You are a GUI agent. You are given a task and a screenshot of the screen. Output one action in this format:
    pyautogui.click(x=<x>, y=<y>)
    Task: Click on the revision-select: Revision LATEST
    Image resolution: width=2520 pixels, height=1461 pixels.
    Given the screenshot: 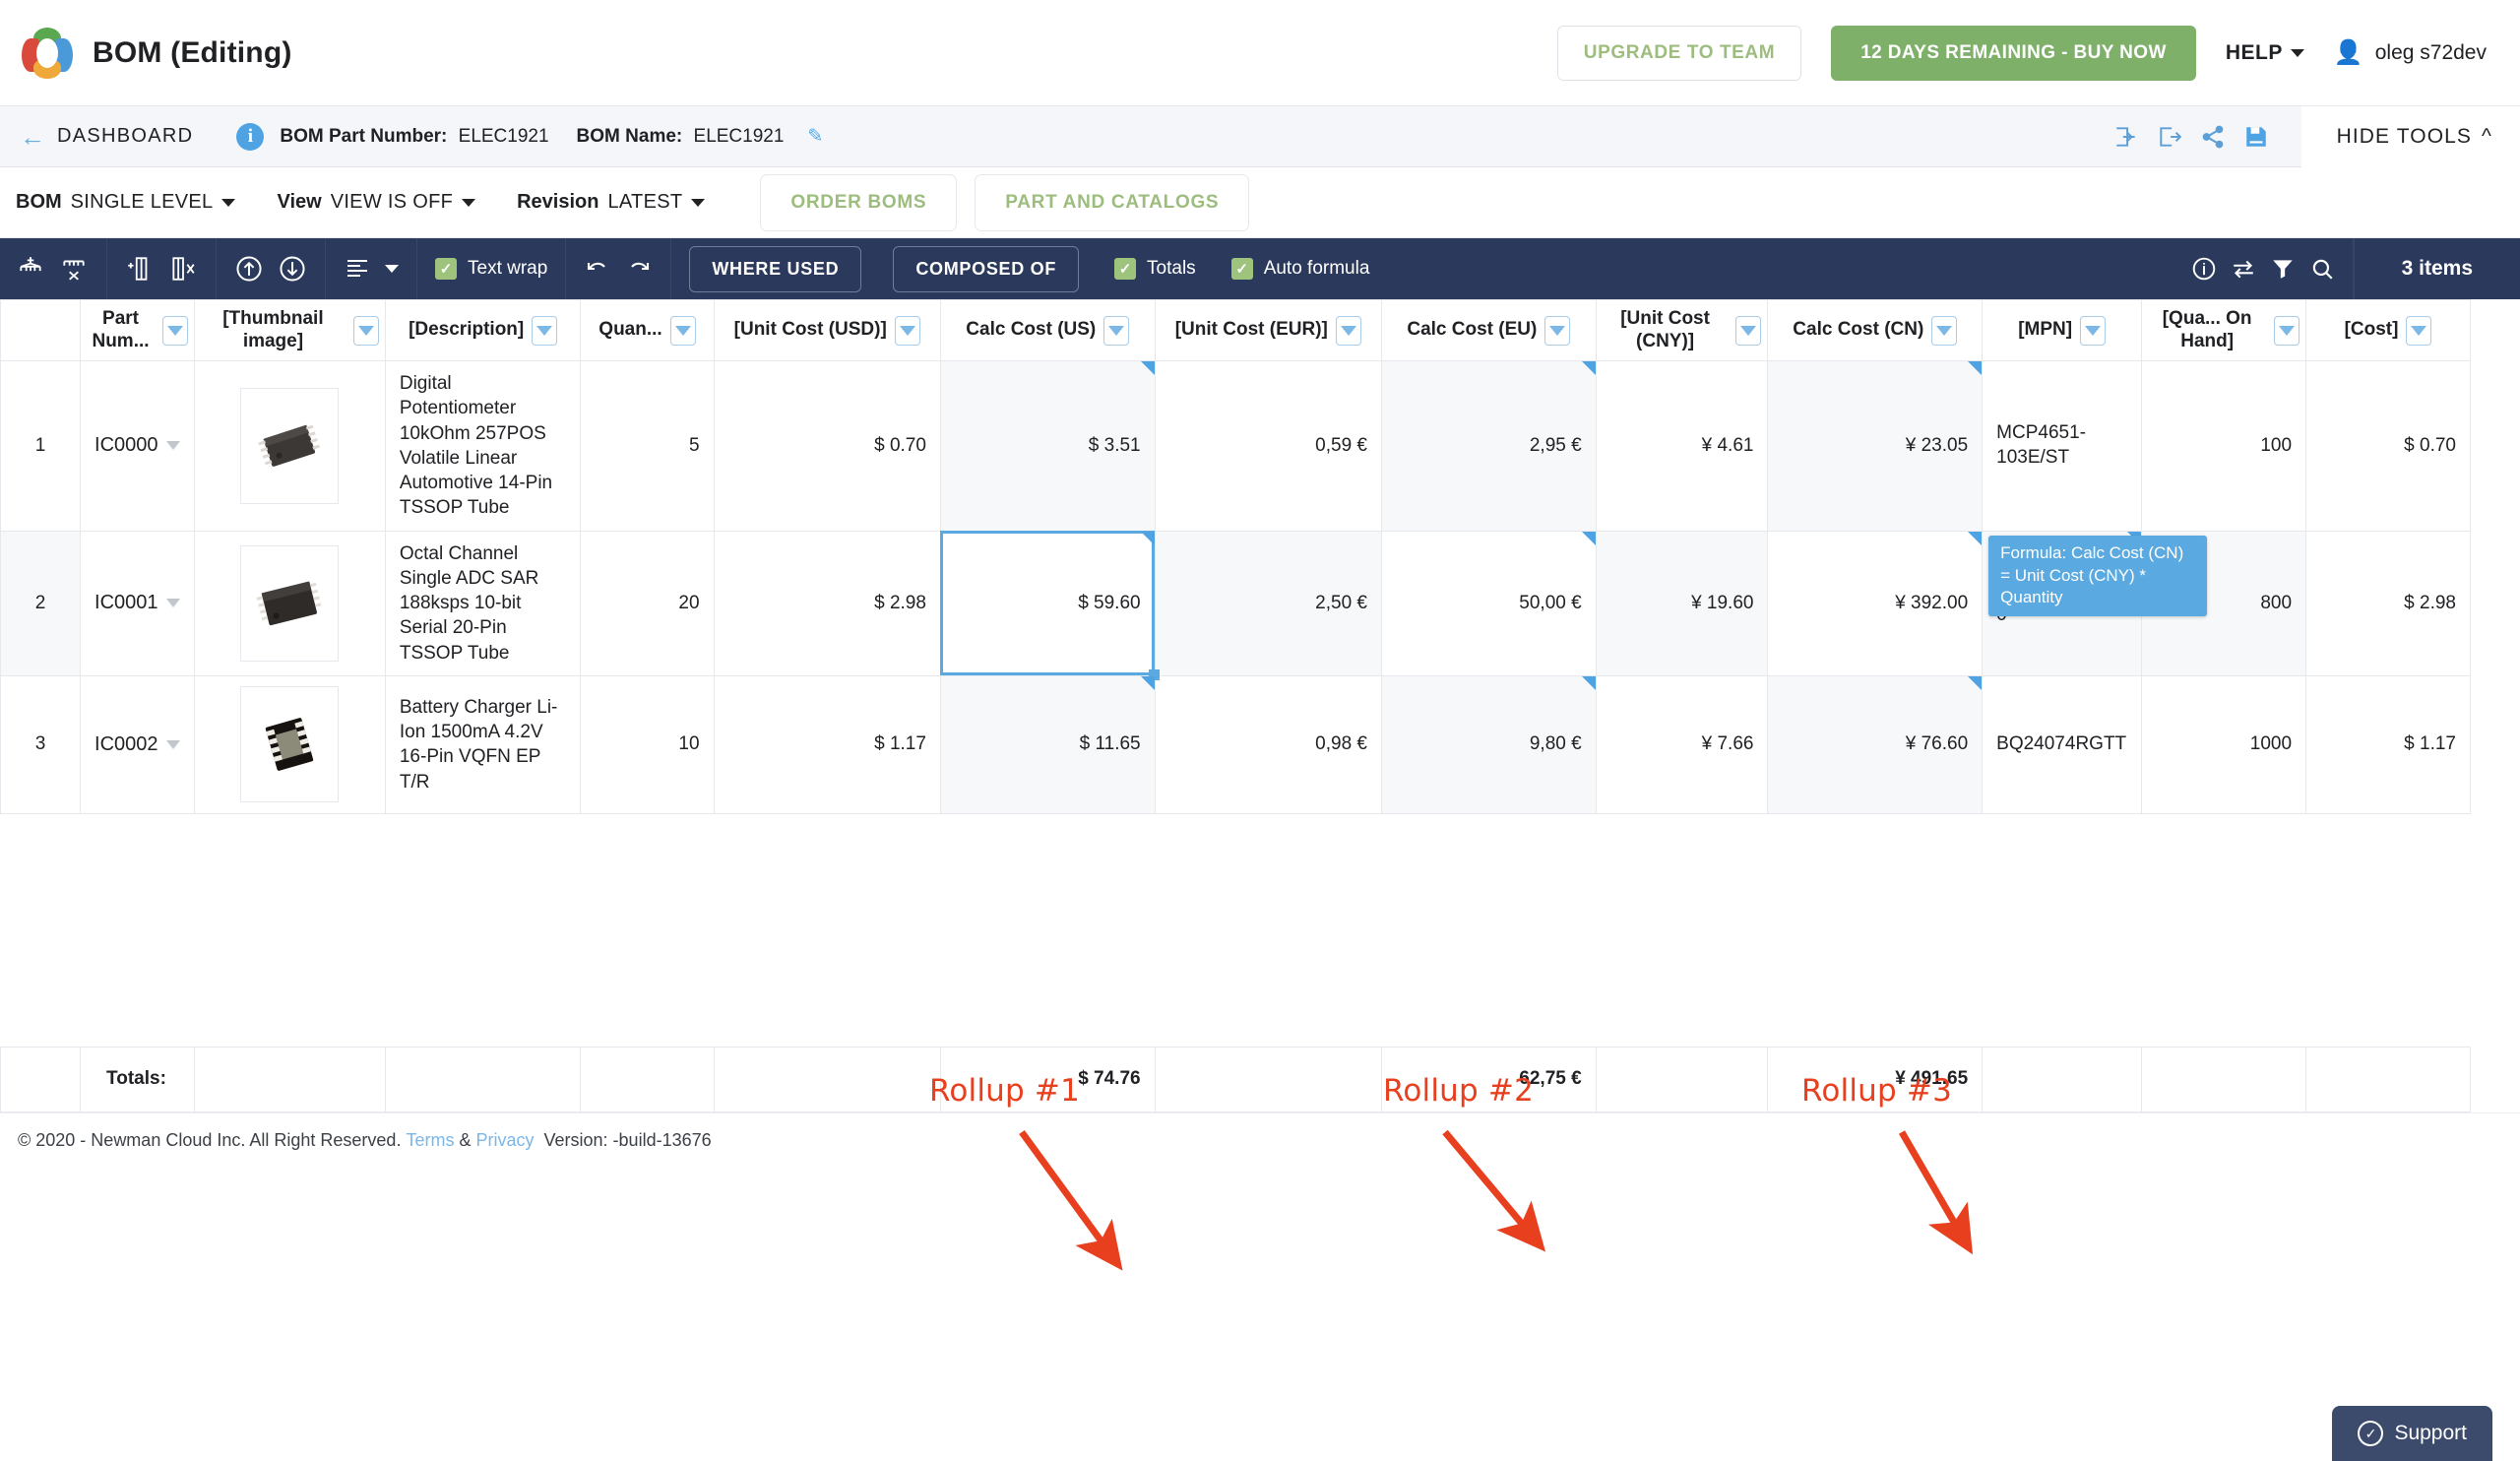 What is the action you would take?
    pyautogui.click(x=611, y=202)
    